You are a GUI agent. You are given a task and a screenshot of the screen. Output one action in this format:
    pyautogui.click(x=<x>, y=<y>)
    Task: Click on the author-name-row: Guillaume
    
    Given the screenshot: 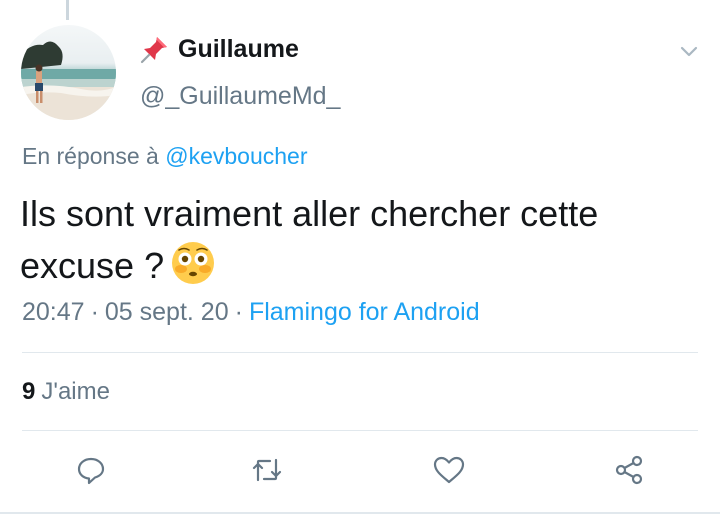 What is the action you would take?
    pyautogui.click(x=219, y=49)
    